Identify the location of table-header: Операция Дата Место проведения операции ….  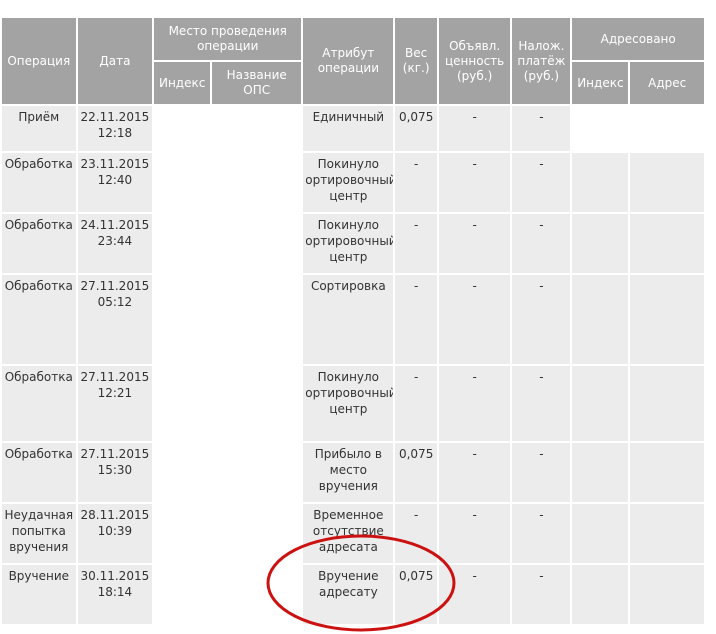
(353, 61).